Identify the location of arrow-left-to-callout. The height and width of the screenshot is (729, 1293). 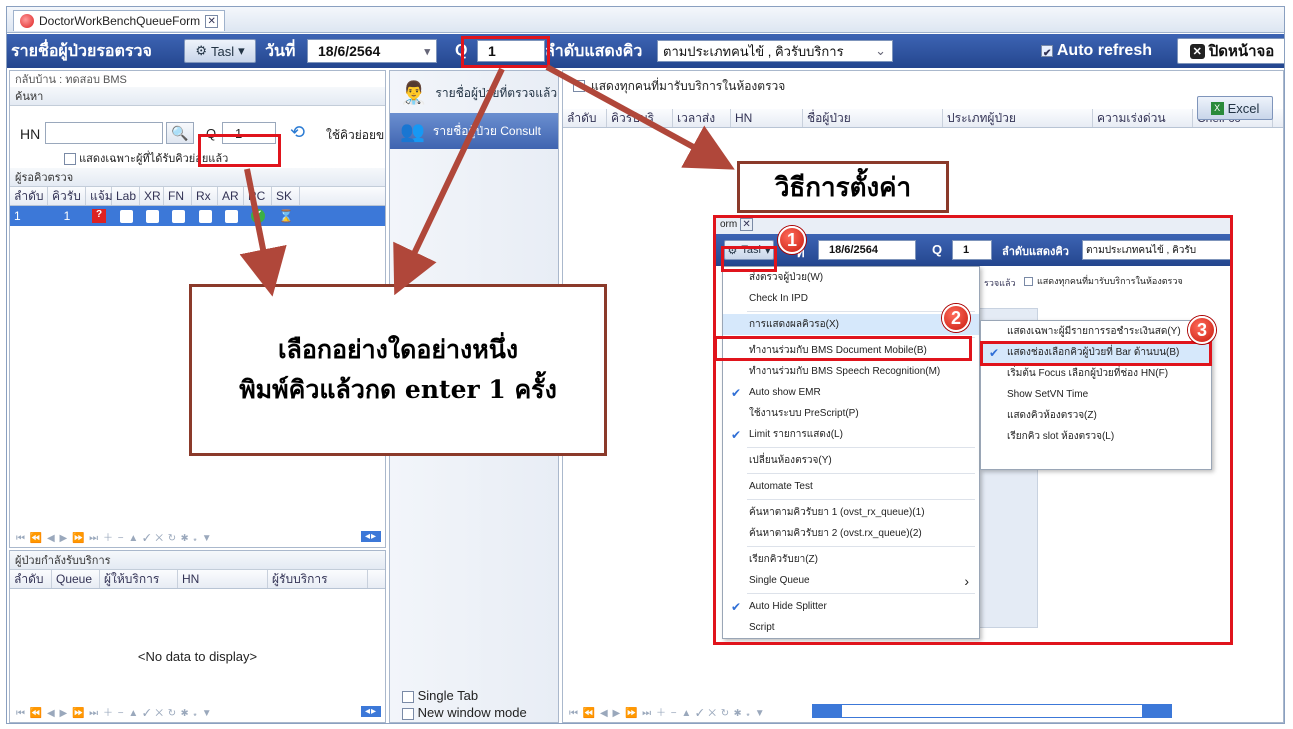
(263, 232).